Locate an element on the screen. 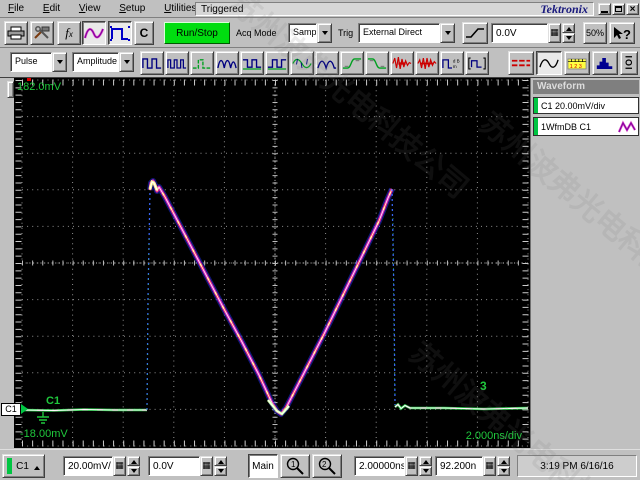 Image resolution: width=640 pixels, height=480 pixels. meas-gated-button is located at coordinates (477, 63).